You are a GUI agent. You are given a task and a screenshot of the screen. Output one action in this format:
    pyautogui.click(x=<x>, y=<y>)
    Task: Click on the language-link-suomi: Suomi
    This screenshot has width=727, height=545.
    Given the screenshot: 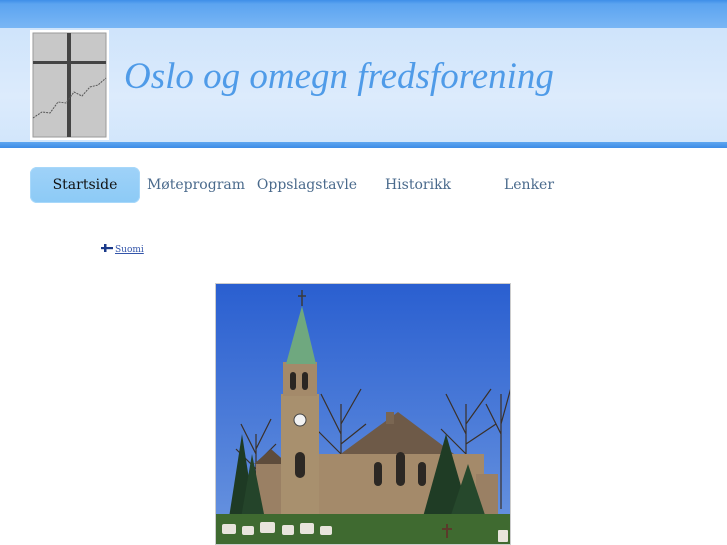 What is the action you would take?
    pyautogui.click(x=122, y=249)
    